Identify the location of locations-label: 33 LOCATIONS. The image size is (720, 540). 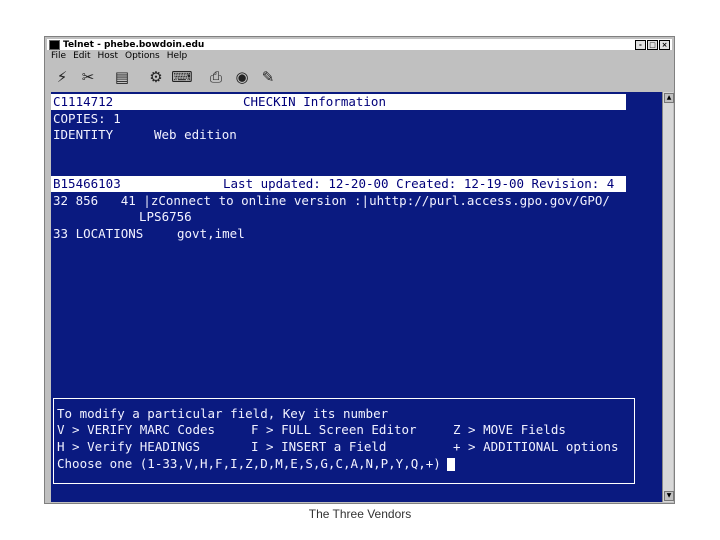
(98, 233).